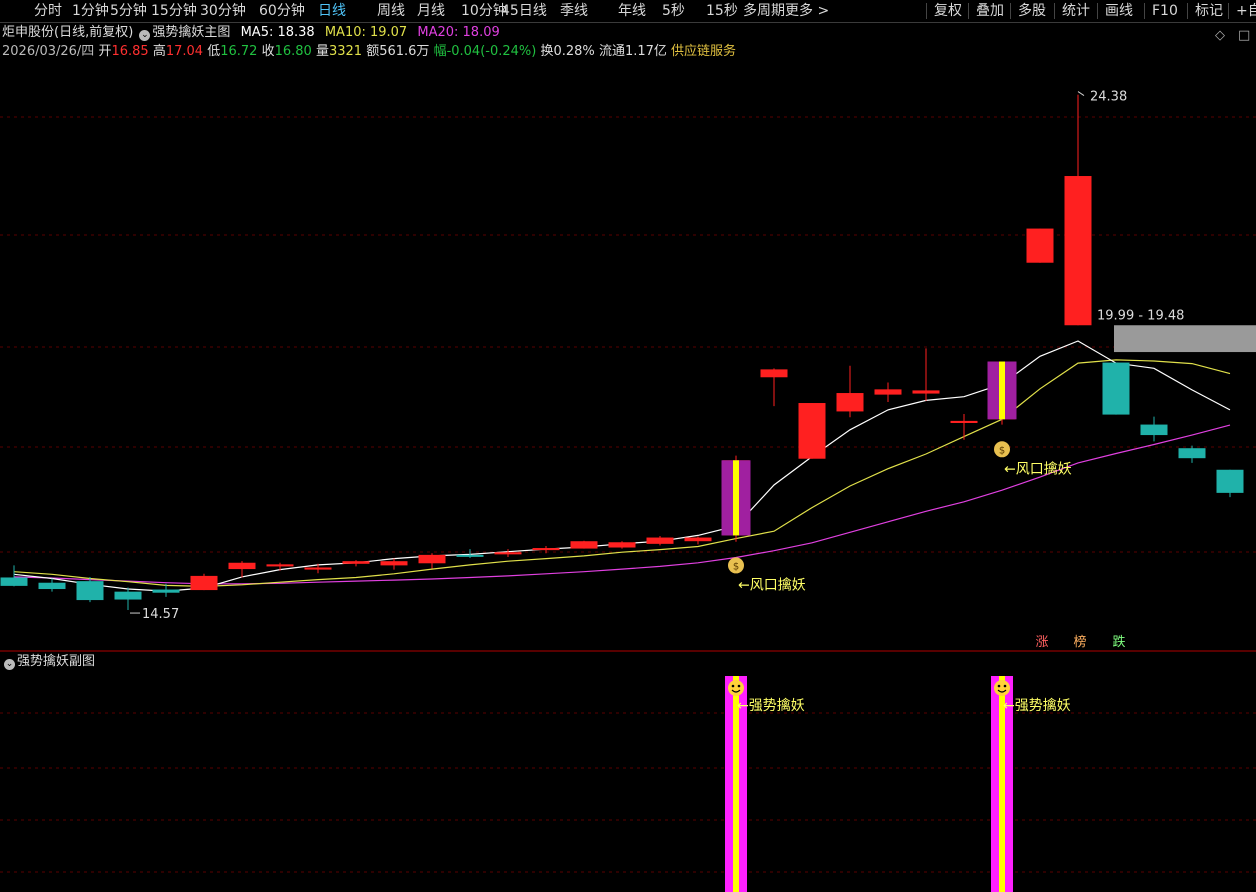 The width and height of the screenshot is (1256, 892). Describe the element at coordinates (1041, 642) in the screenshot. I see `rank-label: 涨` at that location.